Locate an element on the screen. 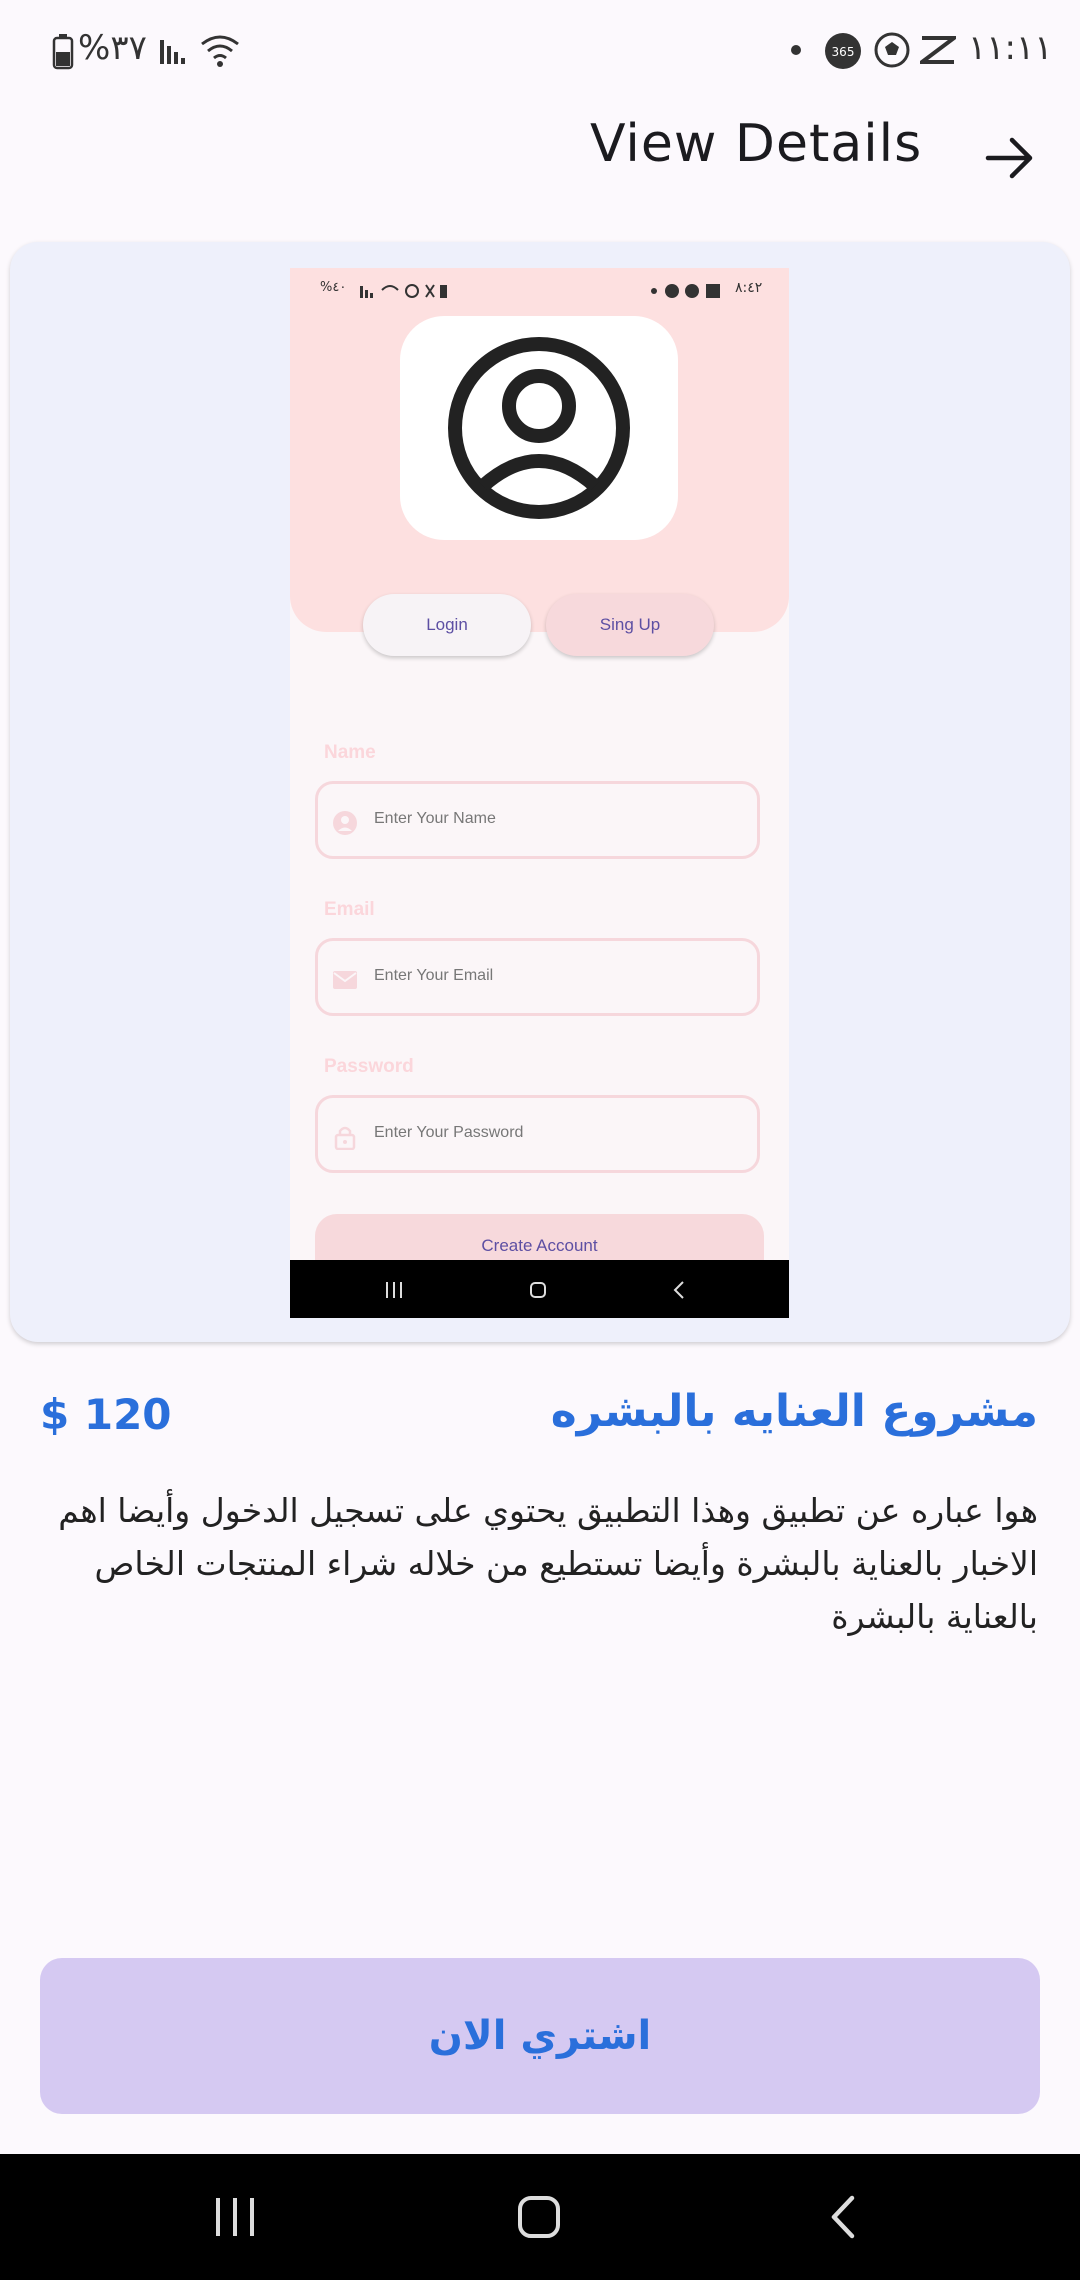  score-app-icon: 365 is located at coordinates (843, 51).